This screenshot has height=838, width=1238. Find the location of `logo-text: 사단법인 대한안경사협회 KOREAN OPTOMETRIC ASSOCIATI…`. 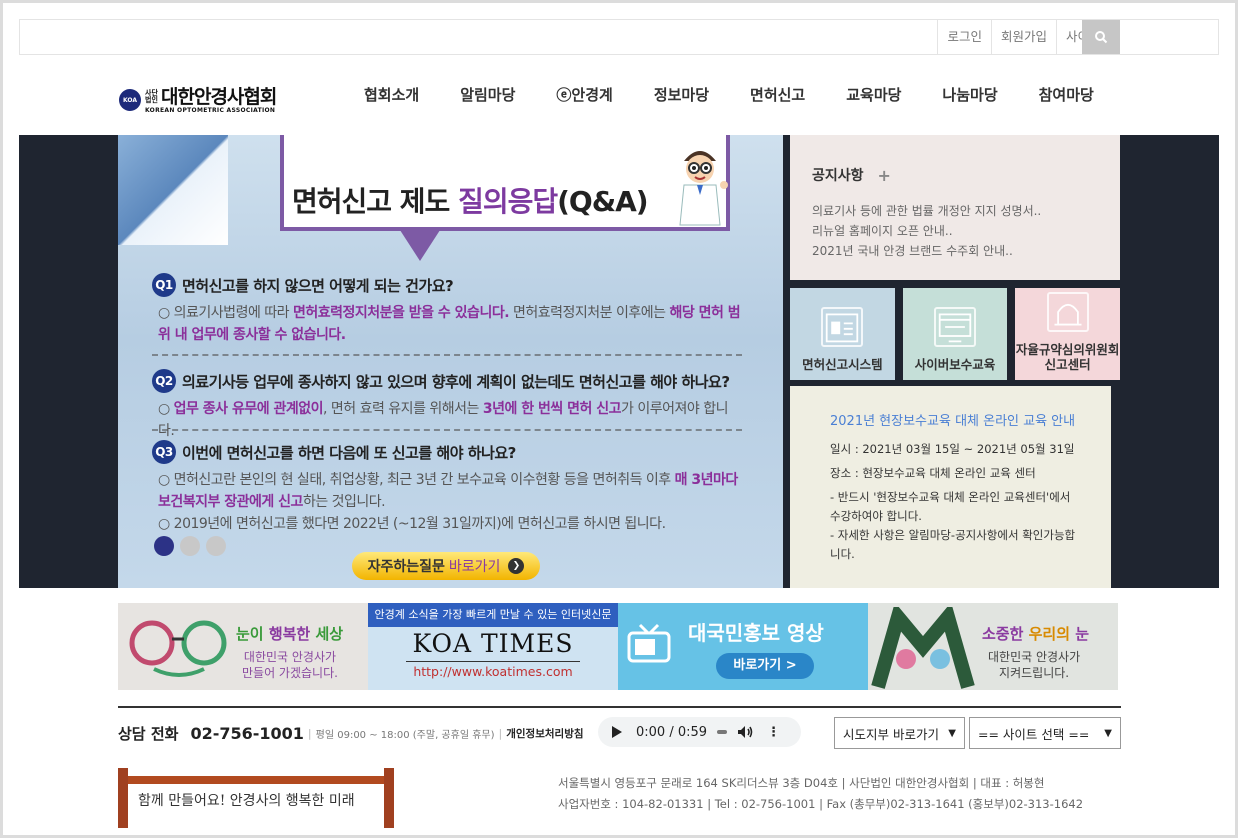

logo-text: 사단법인 대한안경사협회 KOREAN OPTOMETRIC ASSOCIATI… is located at coordinates (211, 100).